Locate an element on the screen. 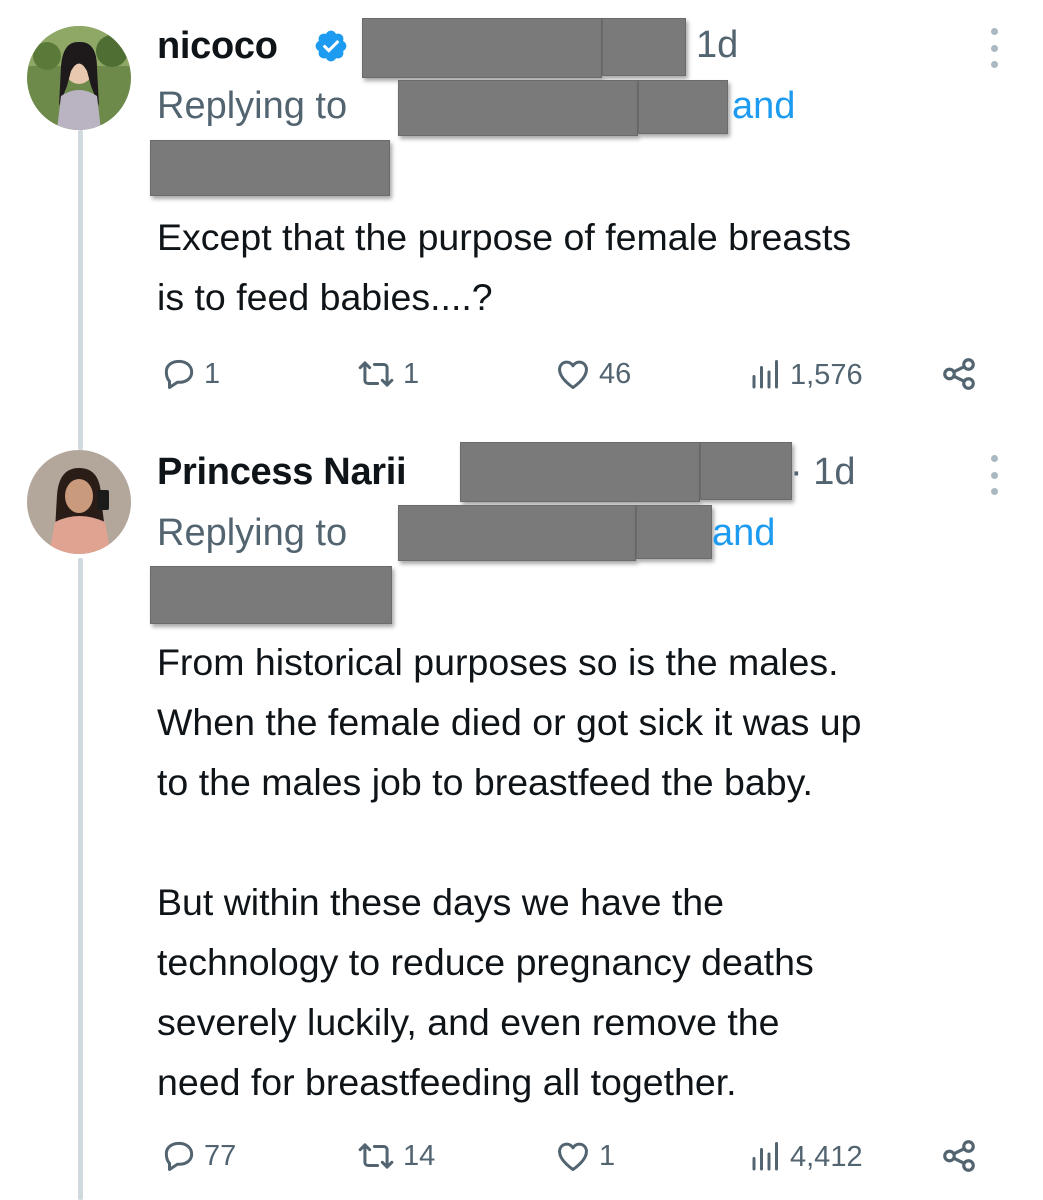 This screenshot has height=1200, width=1043. repost-count: 1 is located at coordinates (411, 373).